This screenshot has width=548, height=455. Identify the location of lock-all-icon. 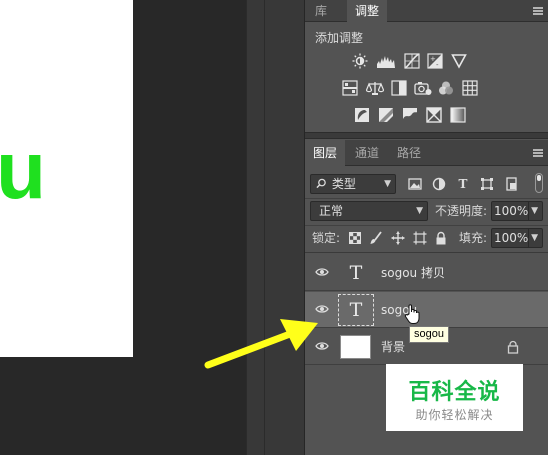
(441, 238).